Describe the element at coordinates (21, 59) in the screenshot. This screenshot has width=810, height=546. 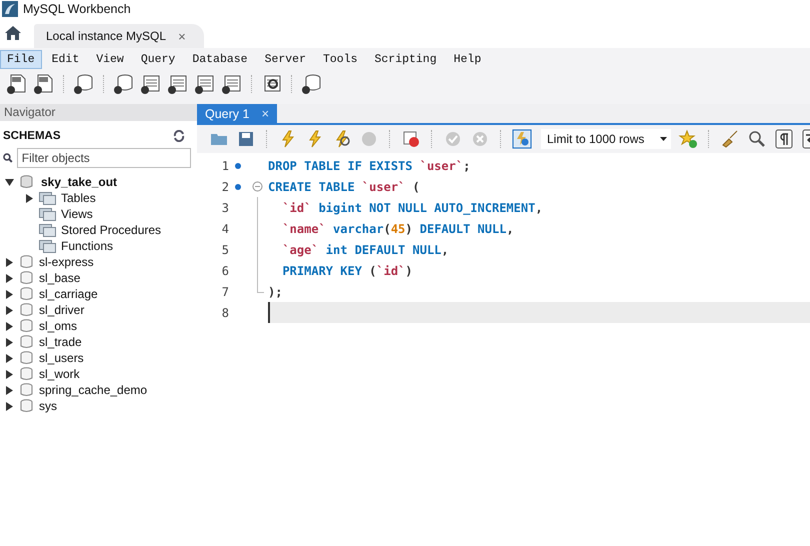
I see `menu-item: File` at that location.